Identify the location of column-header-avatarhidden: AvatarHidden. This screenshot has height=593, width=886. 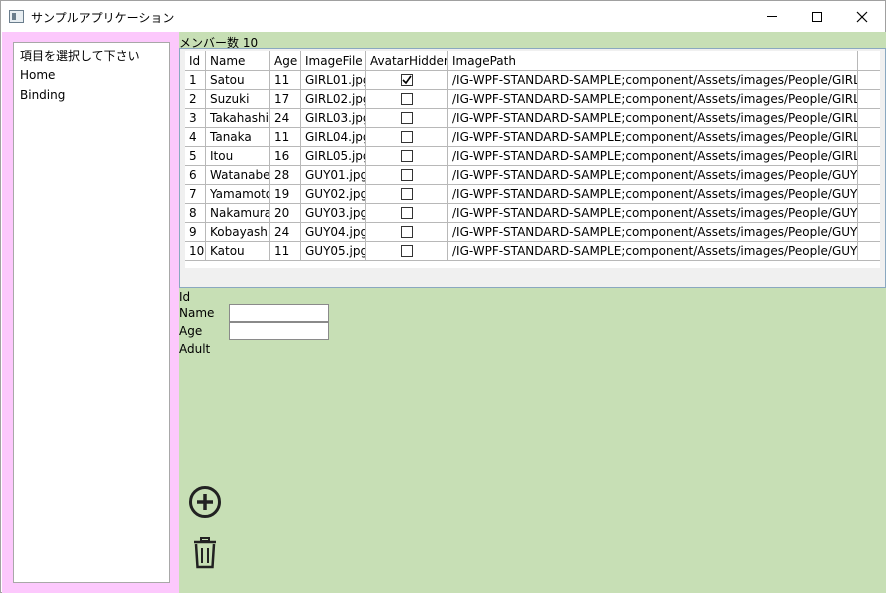
(407, 61).